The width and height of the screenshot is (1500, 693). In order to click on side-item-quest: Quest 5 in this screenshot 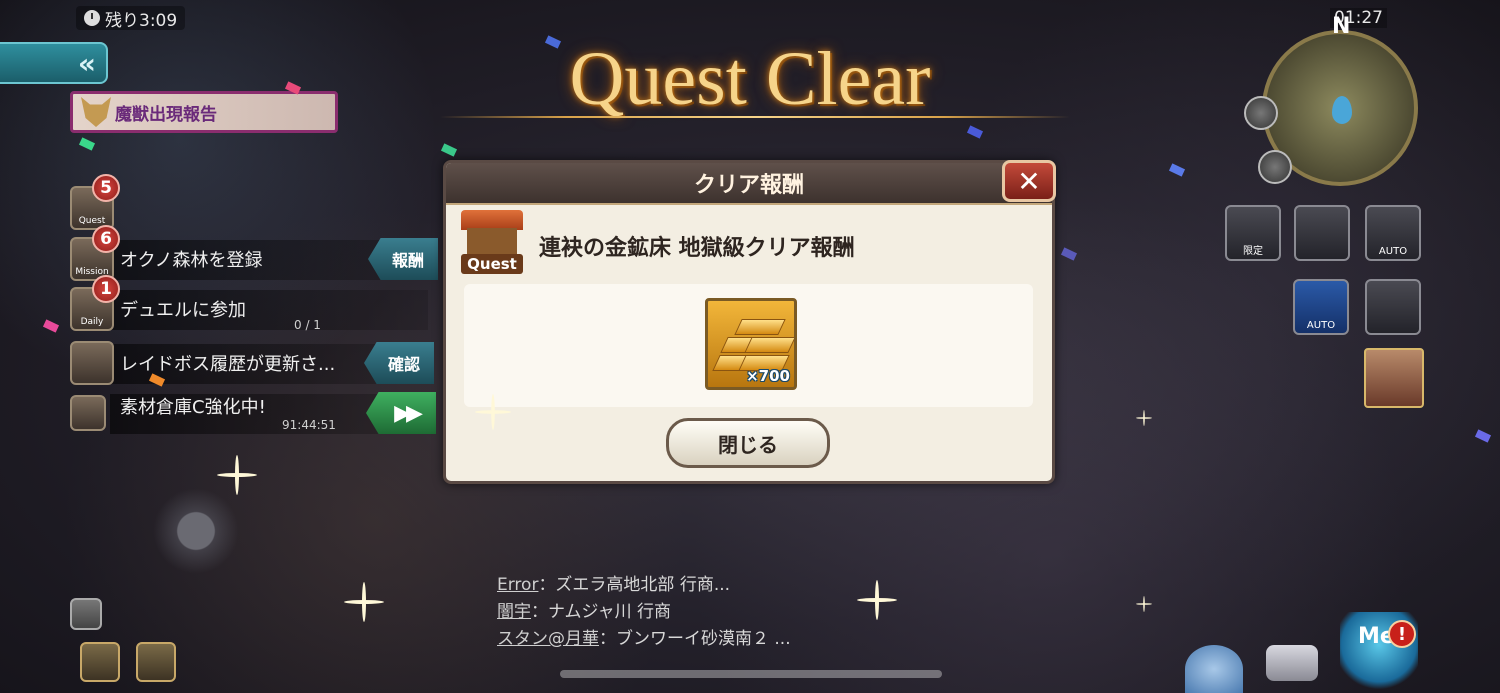, I will do `click(220, 202)`.